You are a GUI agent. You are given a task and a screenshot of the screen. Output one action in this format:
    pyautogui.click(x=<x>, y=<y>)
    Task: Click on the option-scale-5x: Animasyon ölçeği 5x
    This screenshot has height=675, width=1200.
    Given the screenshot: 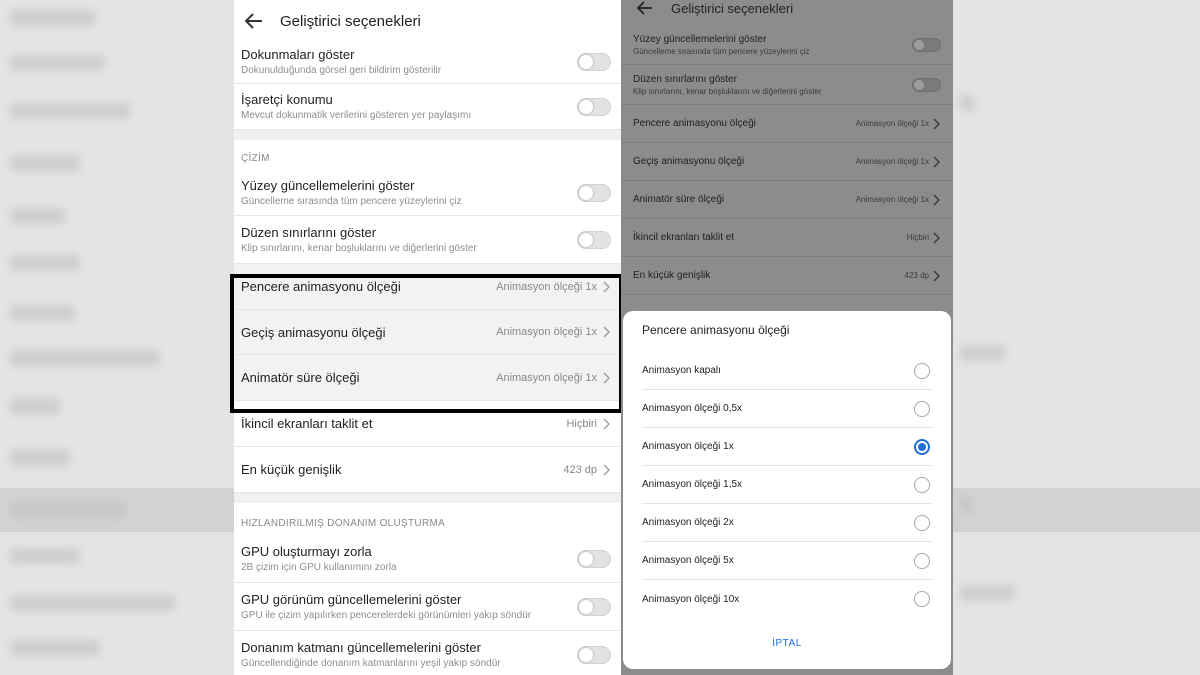 What is the action you would take?
    pyautogui.click(x=787, y=561)
    